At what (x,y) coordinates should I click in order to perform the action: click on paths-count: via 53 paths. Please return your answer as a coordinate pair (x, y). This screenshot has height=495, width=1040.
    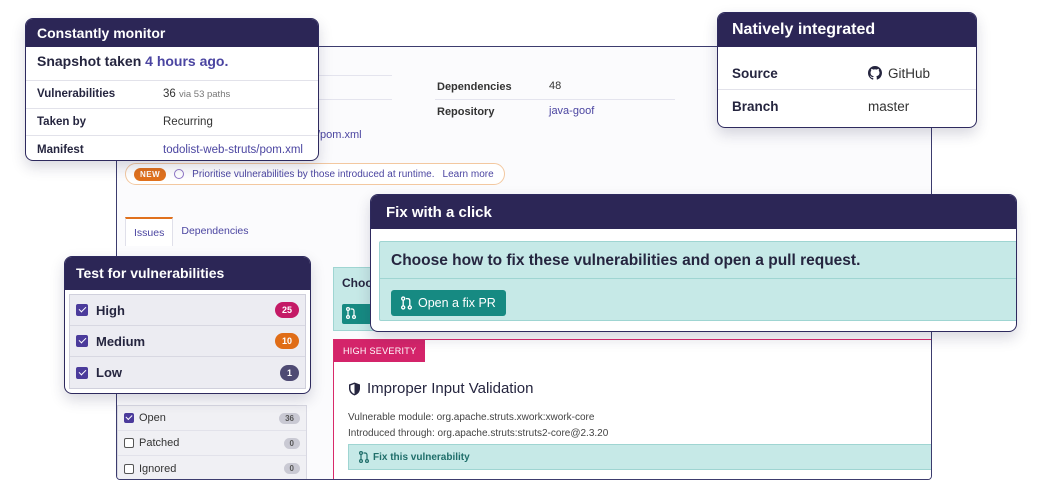
    Looking at the image, I should click on (205, 95).